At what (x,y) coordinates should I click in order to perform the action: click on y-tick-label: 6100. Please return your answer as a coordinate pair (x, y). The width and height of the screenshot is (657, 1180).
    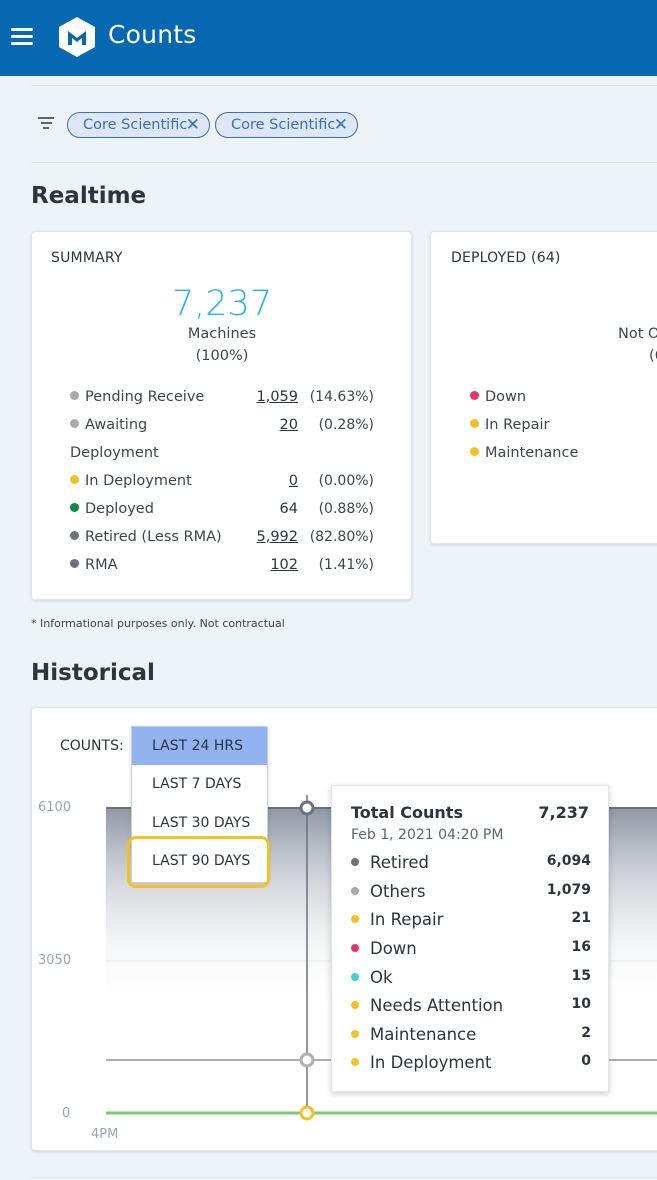
    Looking at the image, I should click on (55, 807).